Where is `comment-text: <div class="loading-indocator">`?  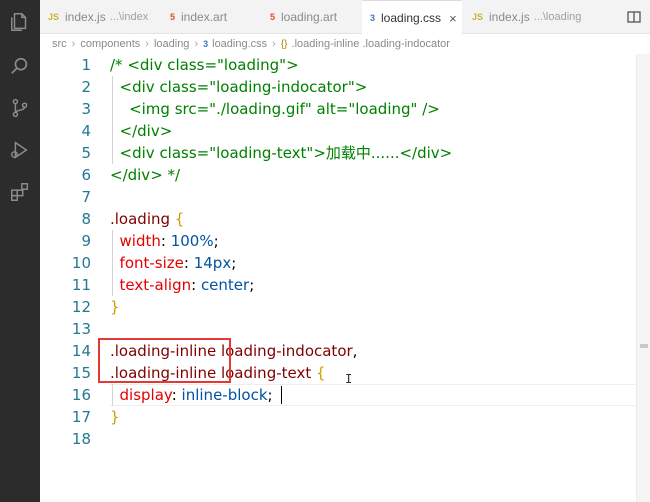 comment-text: <div class="loading-indocator"> is located at coordinates (239, 87).